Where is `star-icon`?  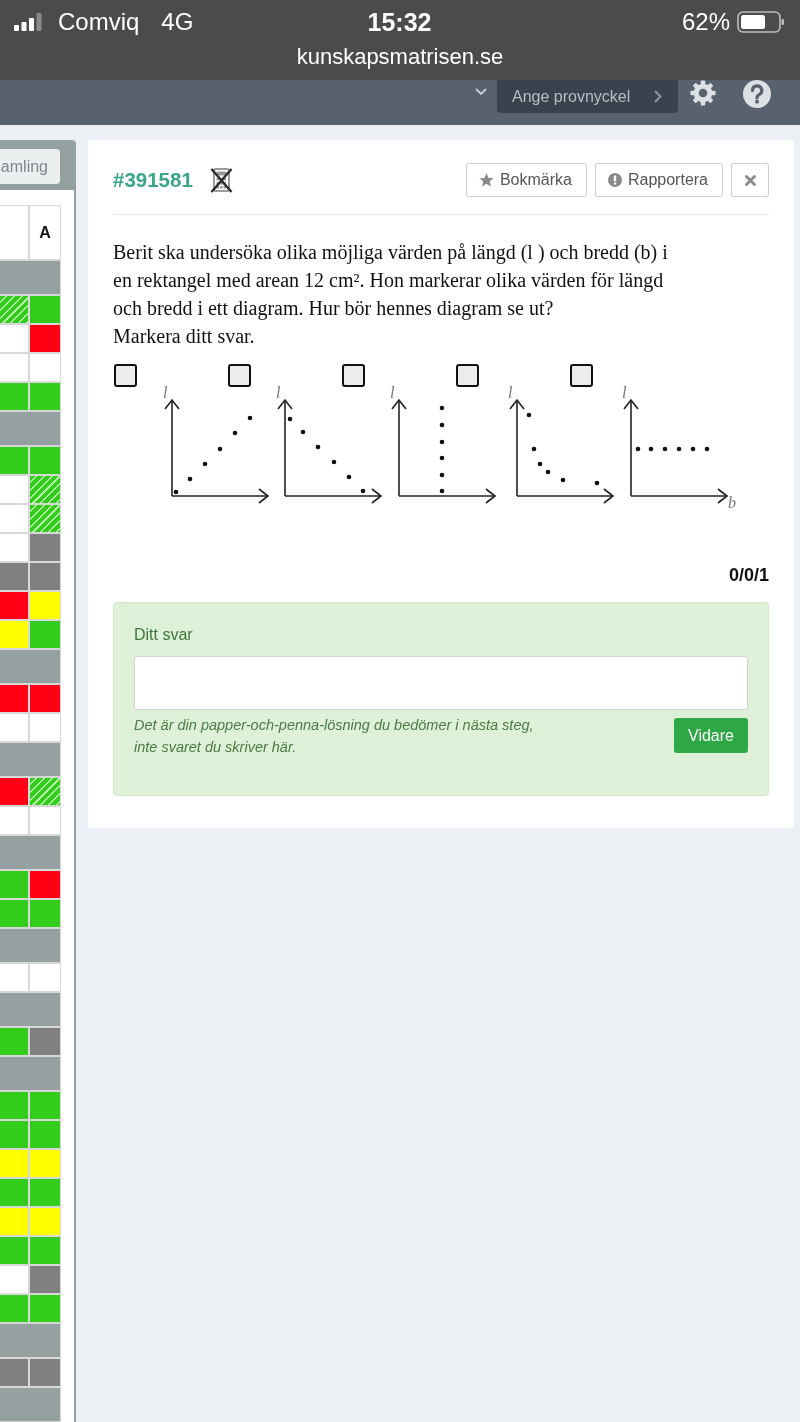
star-icon is located at coordinates (486, 180).